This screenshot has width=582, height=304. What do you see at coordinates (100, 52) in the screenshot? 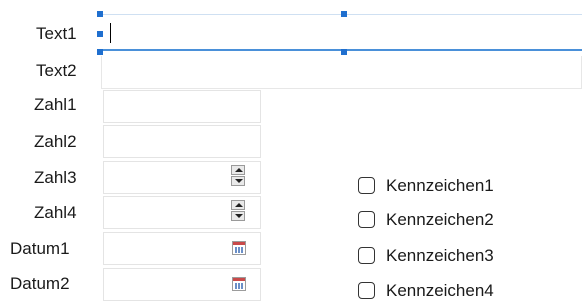
I see `selection-handle-bottom-left` at bounding box center [100, 52].